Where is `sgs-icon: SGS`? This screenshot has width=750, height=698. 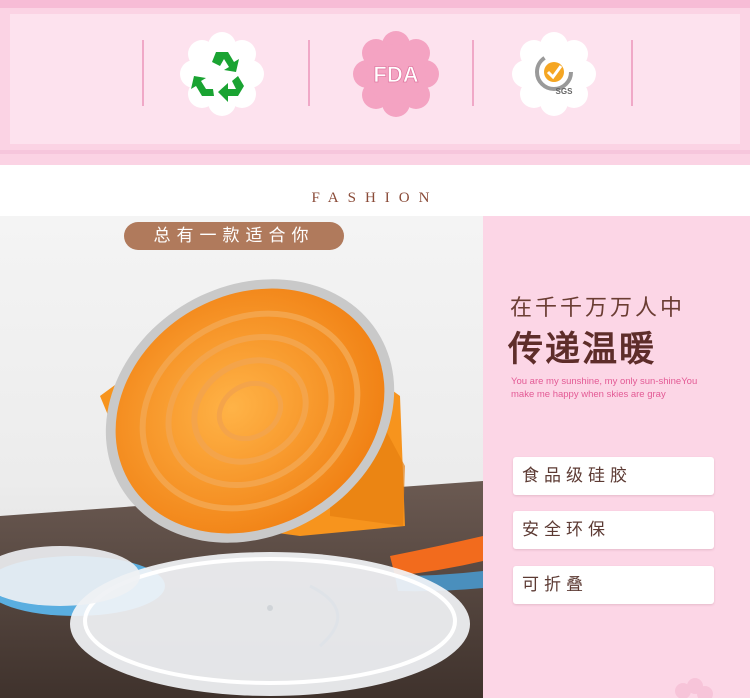 sgs-icon: SGS is located at coordinates (554, 74).